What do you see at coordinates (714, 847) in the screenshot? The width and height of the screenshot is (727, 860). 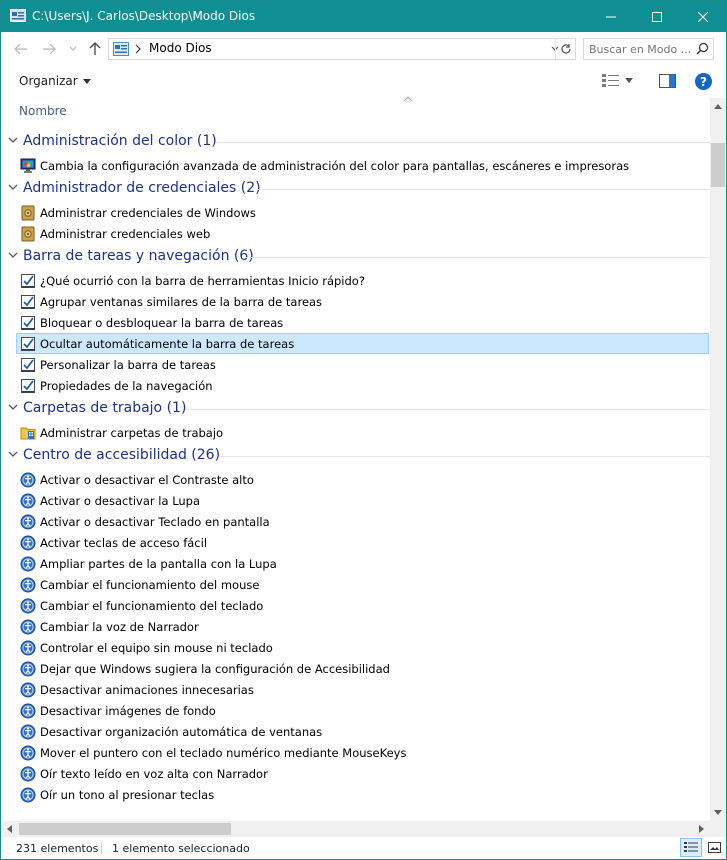 I see `large-icons-view-button` at bounding box center [714, 847].